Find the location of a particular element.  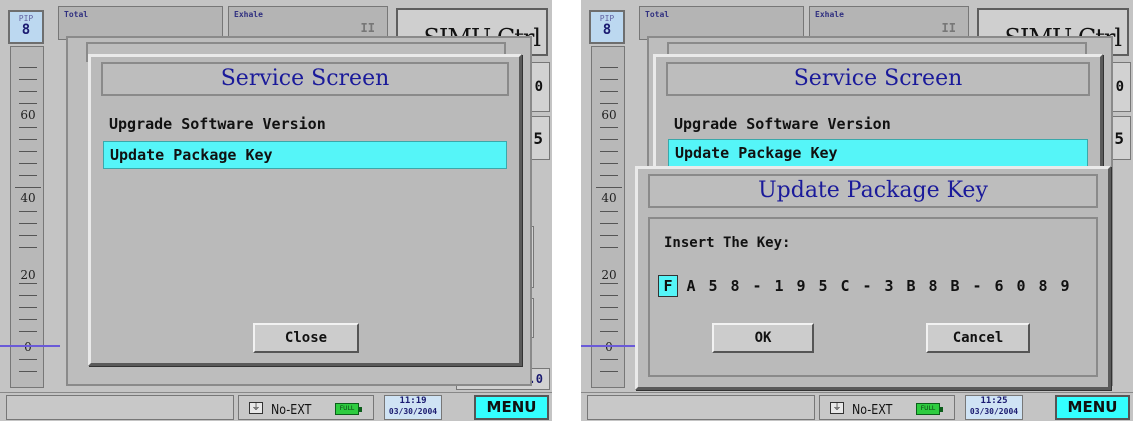

status-bar: ⏚ No-EXT FULL 11:19 03/30/2004 MENU is located at coordinates (276, 406).